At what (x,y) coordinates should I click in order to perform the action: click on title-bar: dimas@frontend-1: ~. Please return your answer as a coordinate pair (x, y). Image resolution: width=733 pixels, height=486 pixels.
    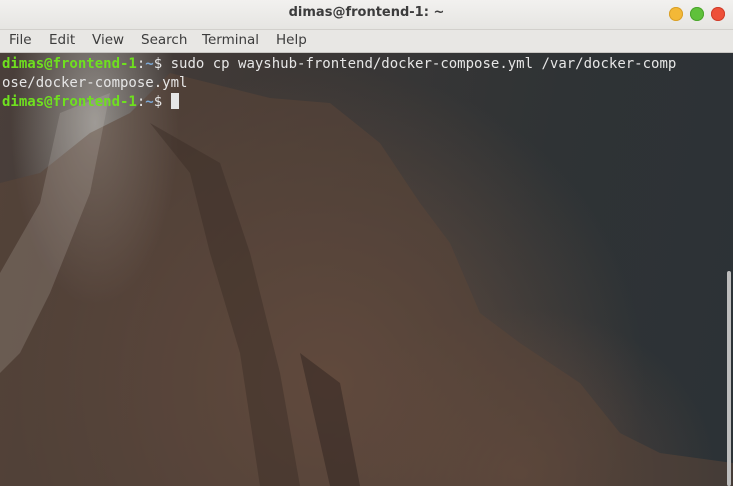
    Looking at the image, I should click on (366, 15).